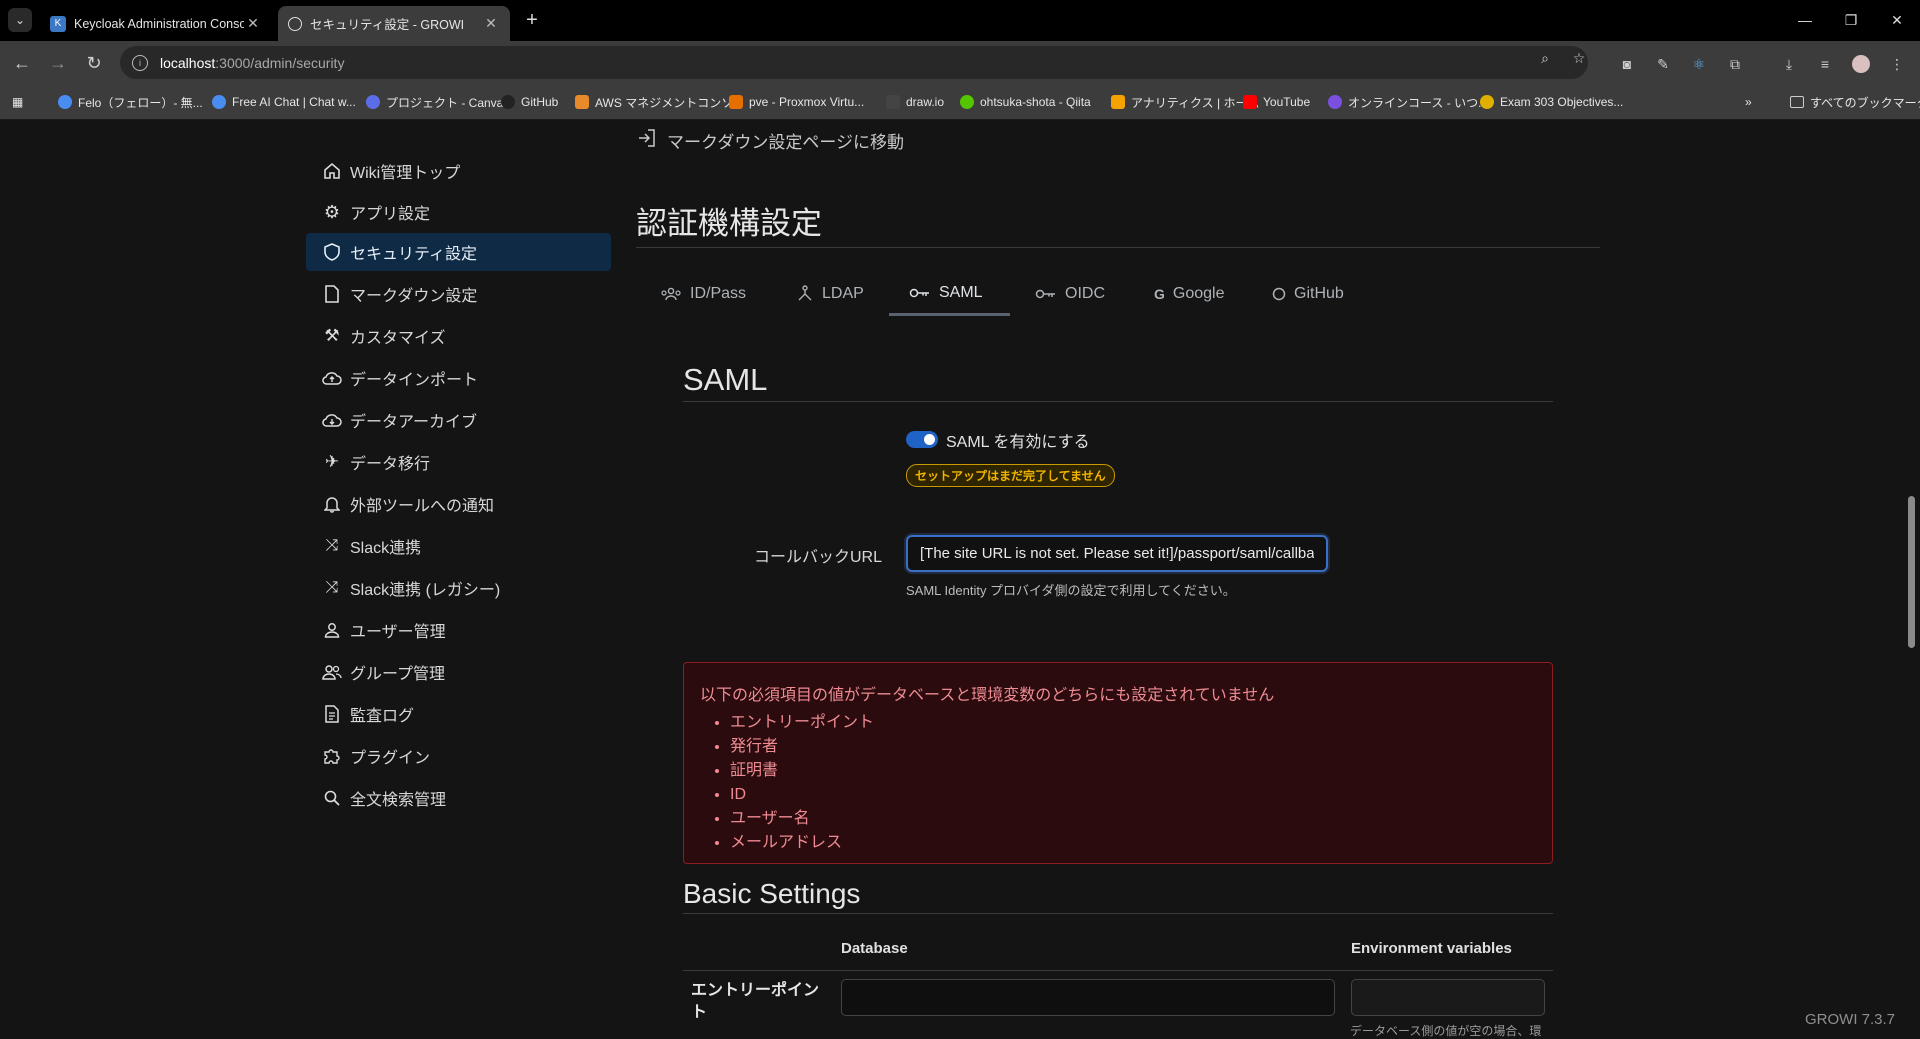 This screenshot has width=1920, height=1039. What do you see at coordinates (458, 336) in the screenshot?
I see `sidebar-item-customize: ⚒ カスタマイズ` at bounding box center [458, 336].